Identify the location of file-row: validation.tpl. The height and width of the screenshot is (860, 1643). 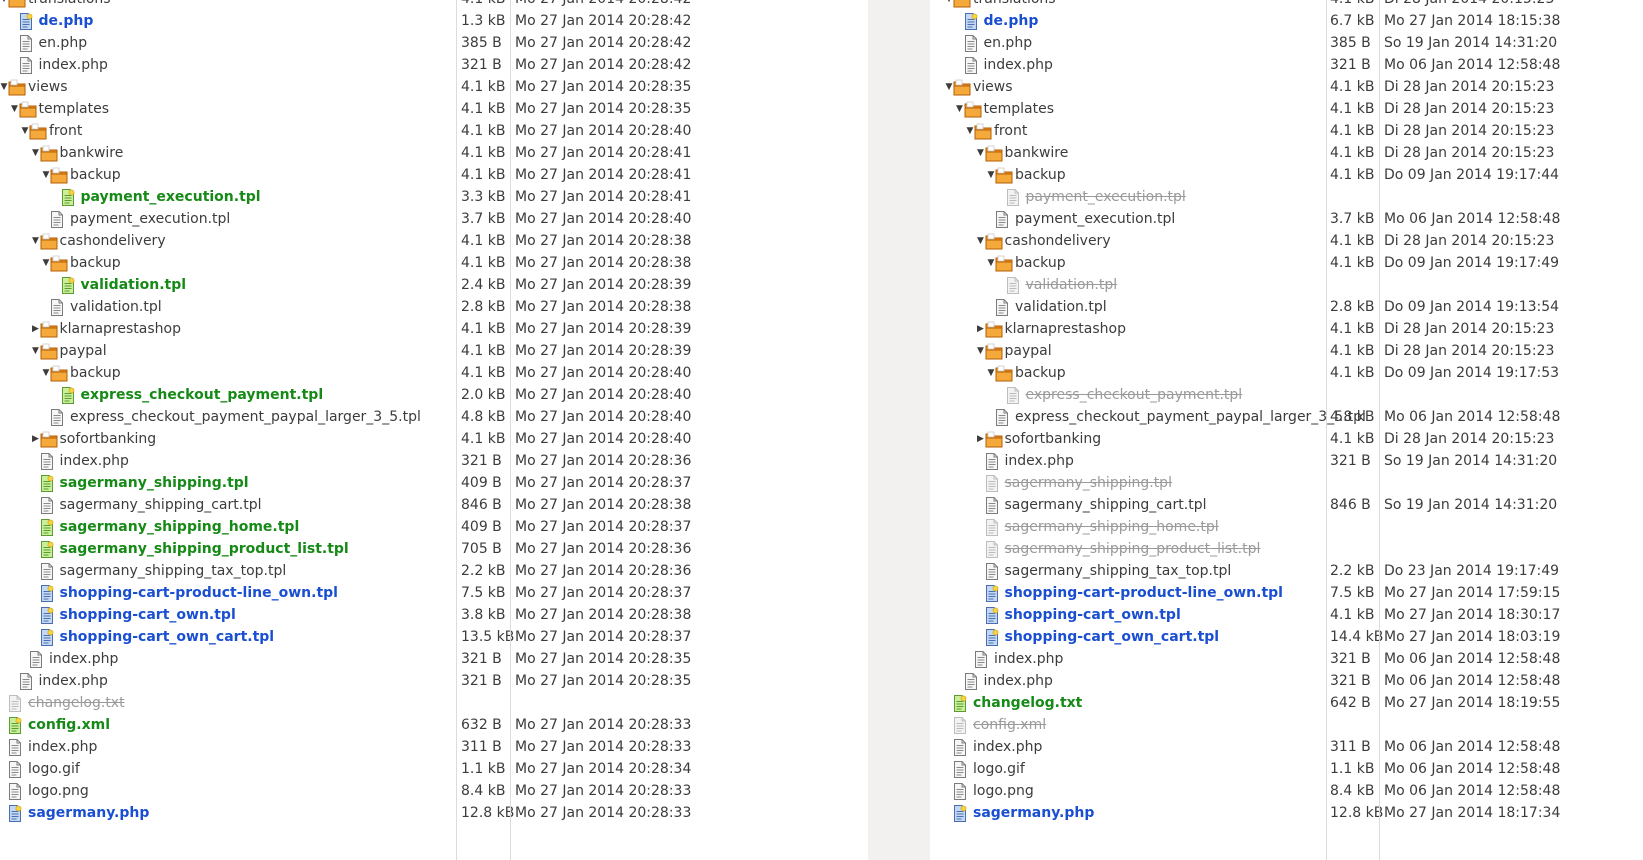
(1286, 285).